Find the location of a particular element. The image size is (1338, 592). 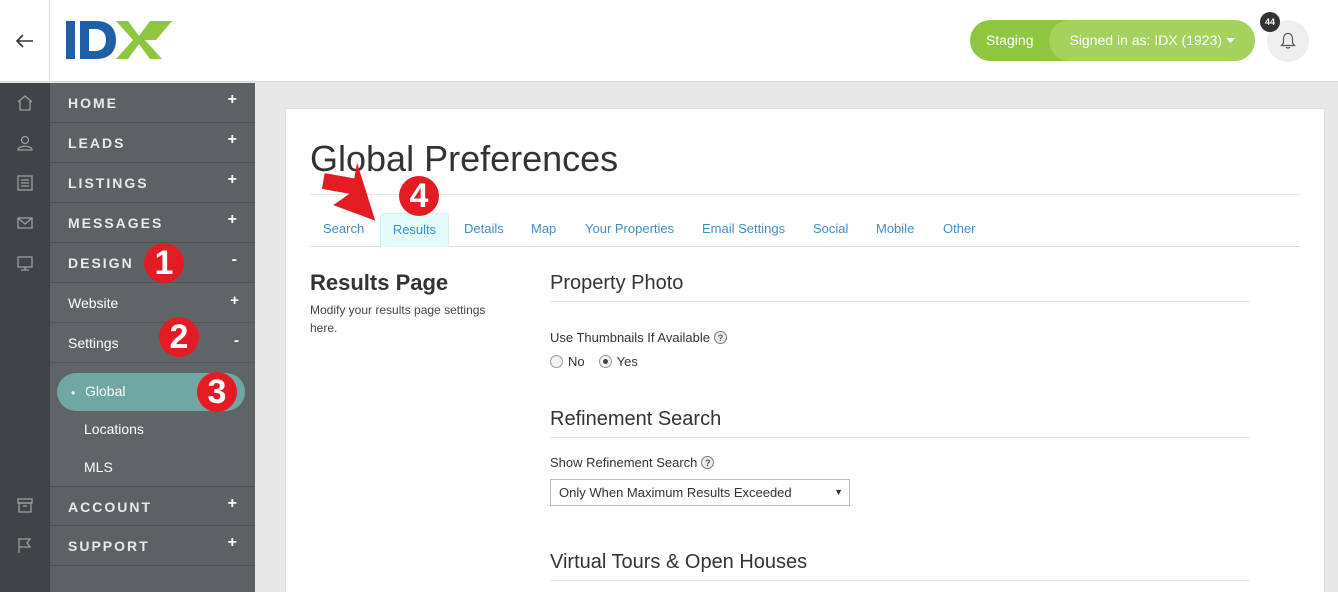

thumbnails-field-label: Use Thumbnails If Available ? is located at coordinates (638, 337).